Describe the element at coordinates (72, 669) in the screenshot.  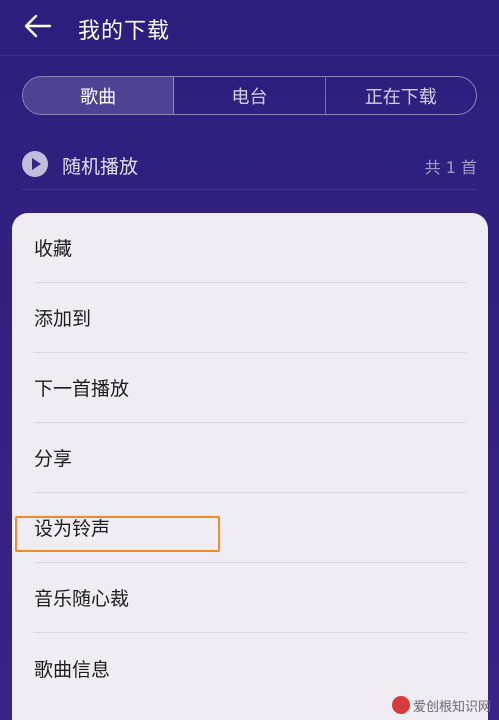
I see `menu-item-label: 歌曲信息` at that location.